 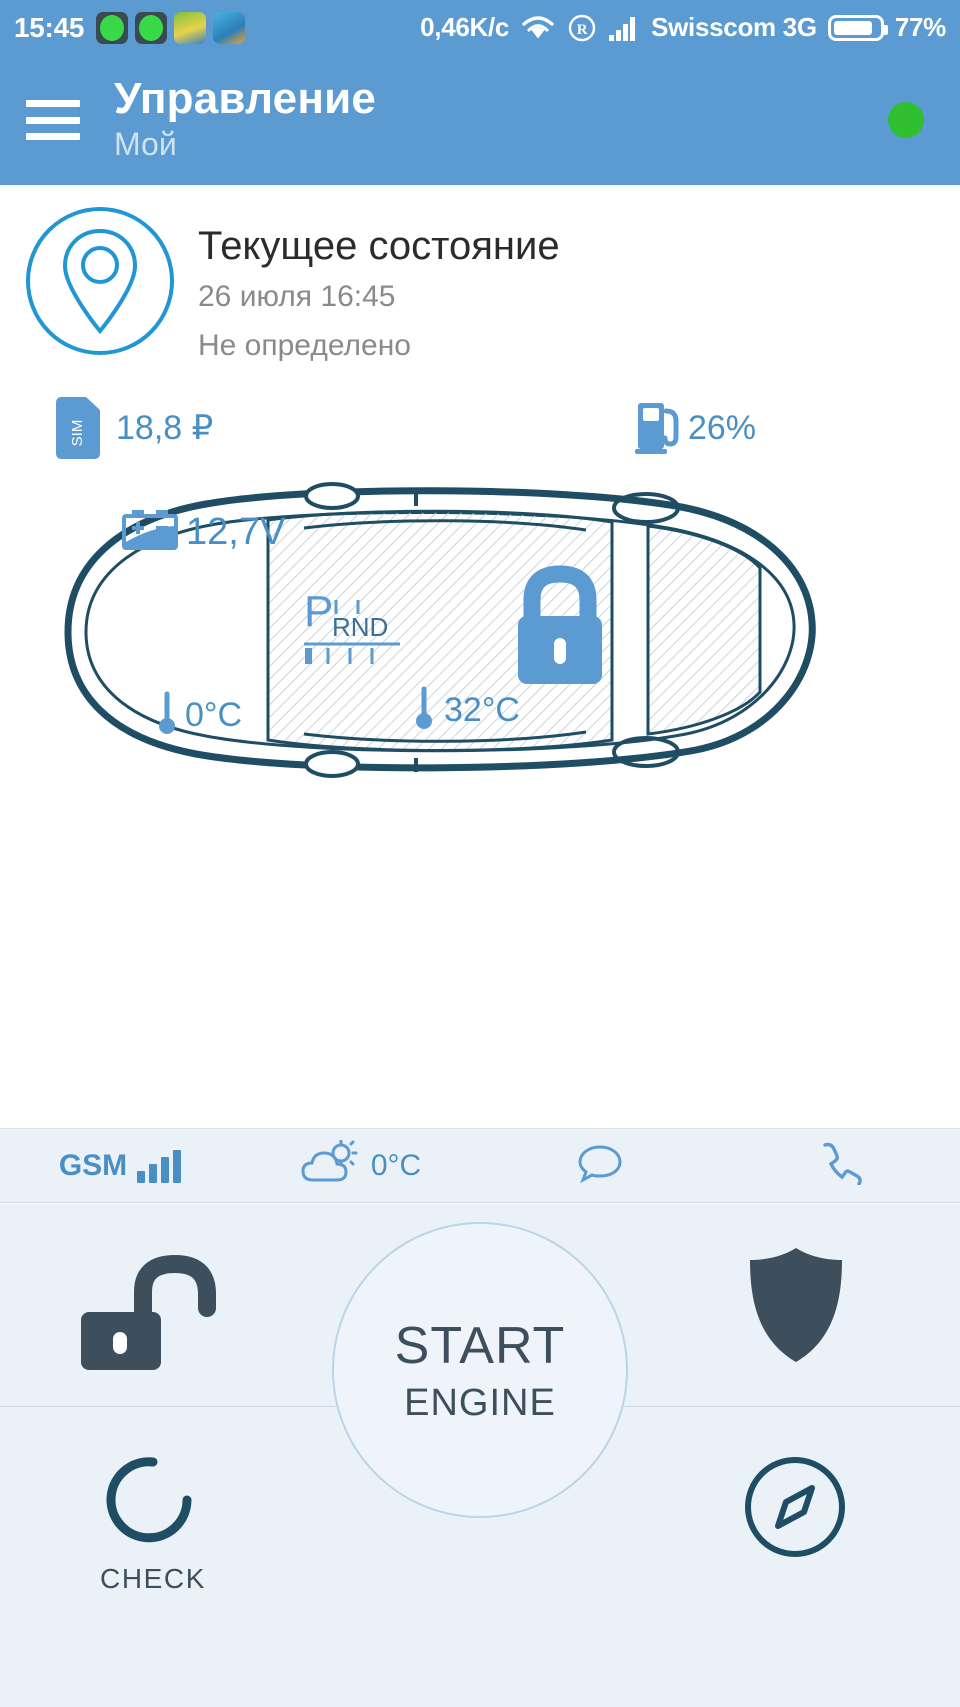 I want to click on weather-indicator: 0°C, so click(x=360, y=1165).